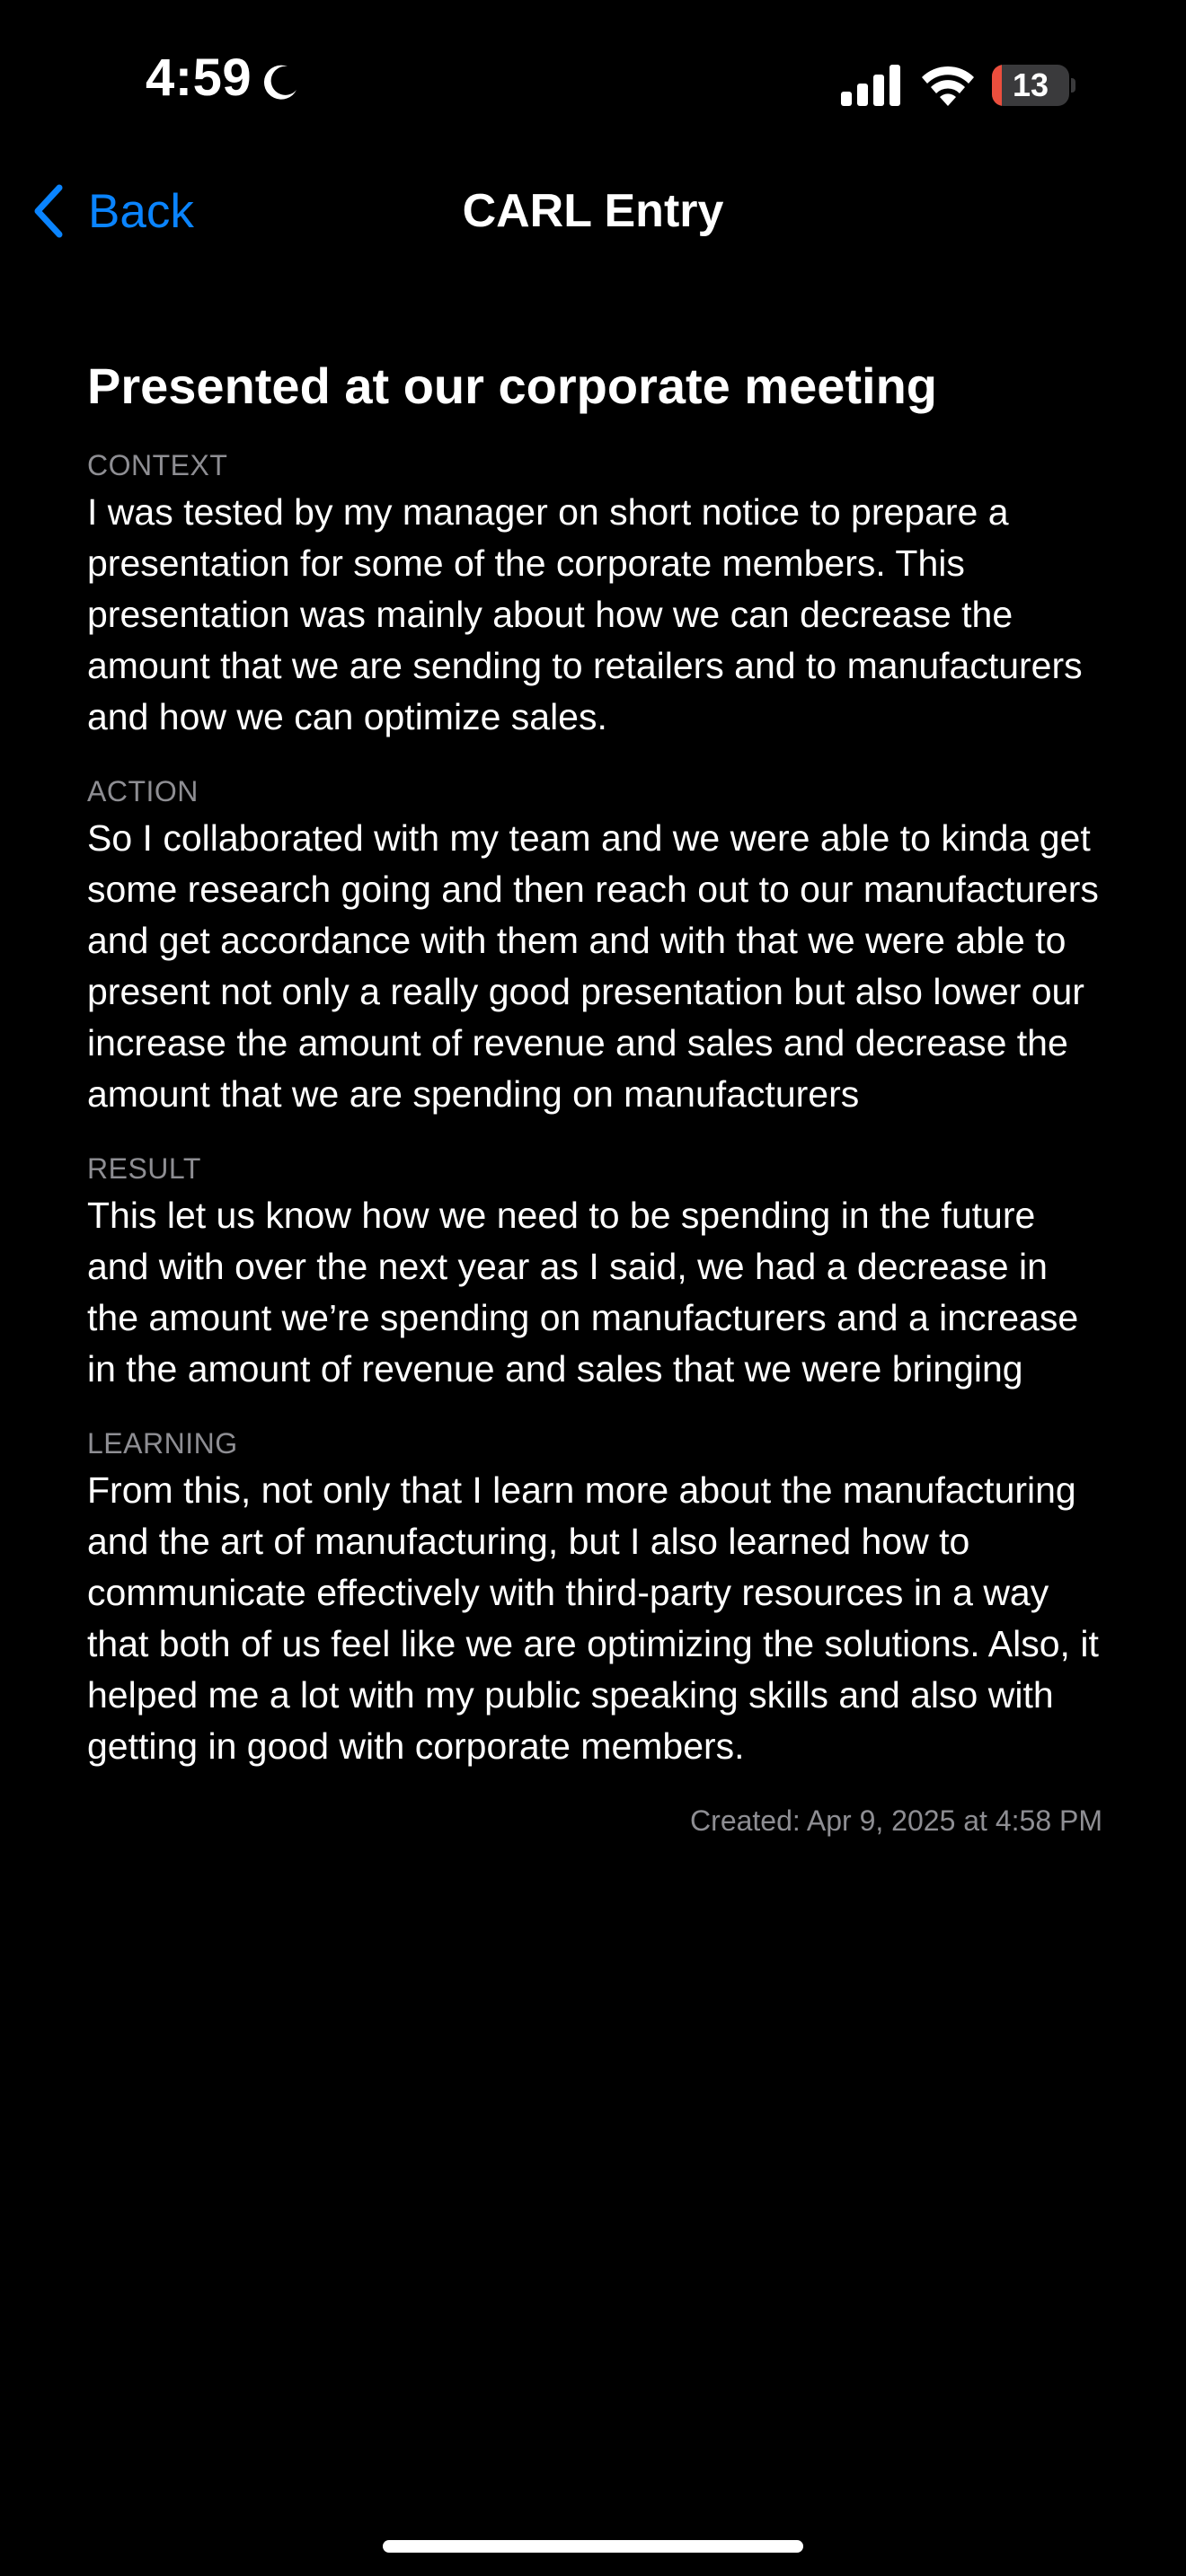 The image size is (1186, 2576). Describe the element at coordinates (512, 385) in the screenshot. I see `entry-title: Presented at our corporate meeting` at that location.